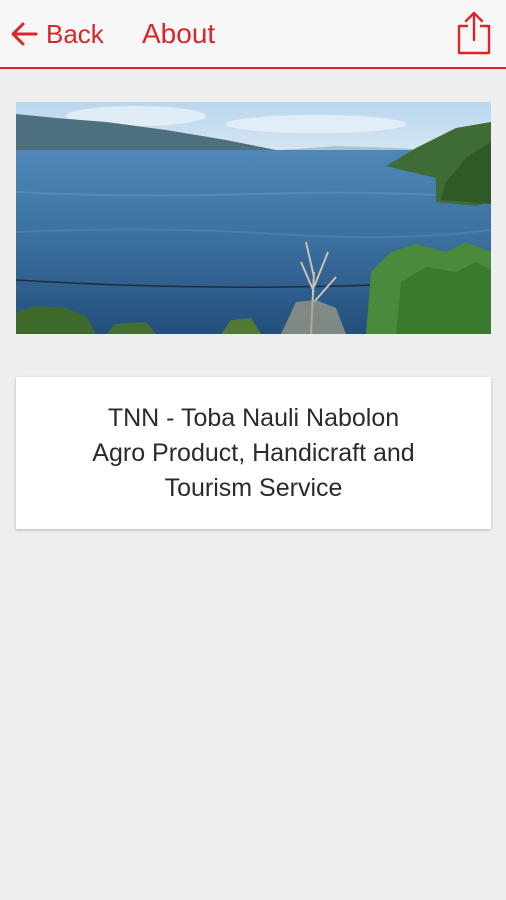  Describe the element at coordinates (253, 417) in the screenshot. I see `about-line: TNN - Toba Nauli Nabolon` at that location.